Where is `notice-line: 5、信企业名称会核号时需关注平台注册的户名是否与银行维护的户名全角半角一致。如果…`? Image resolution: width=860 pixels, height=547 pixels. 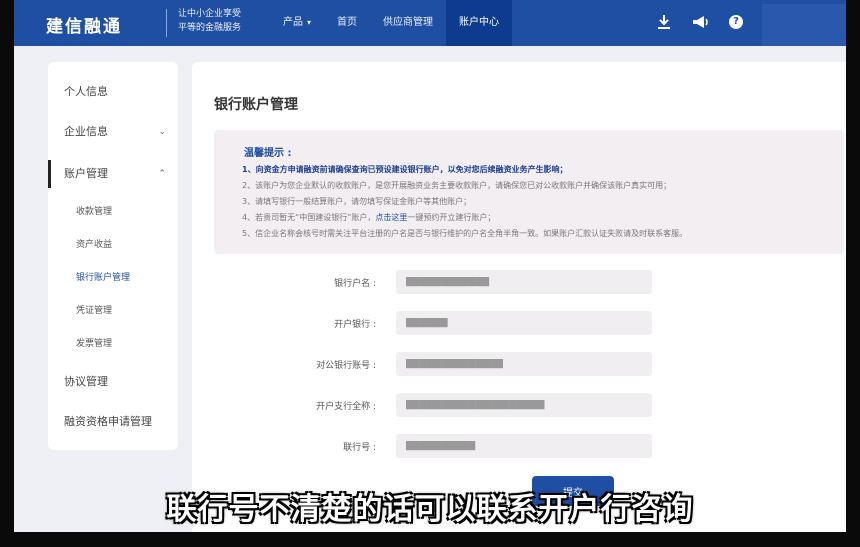 notice-line: 5、信企业名称会核号时需关注平台注册的户名是否与银行维护的户名全角半角一致。如果… is located at coordinates (465, 233).